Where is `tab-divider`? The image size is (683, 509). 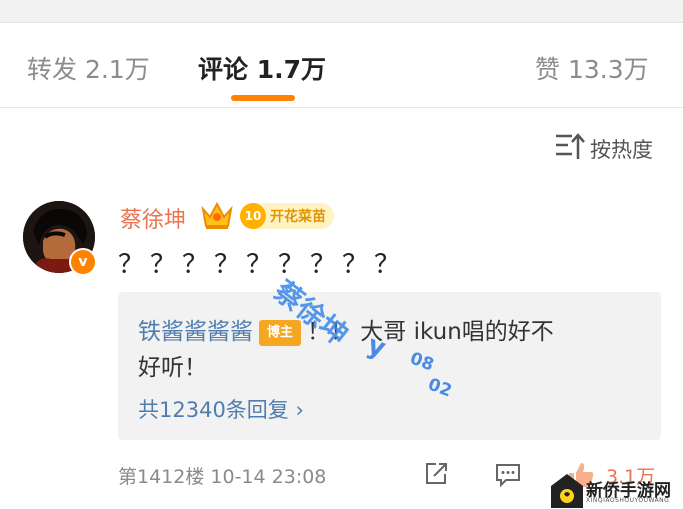
tab-divider is located at coordinates (341, 107).